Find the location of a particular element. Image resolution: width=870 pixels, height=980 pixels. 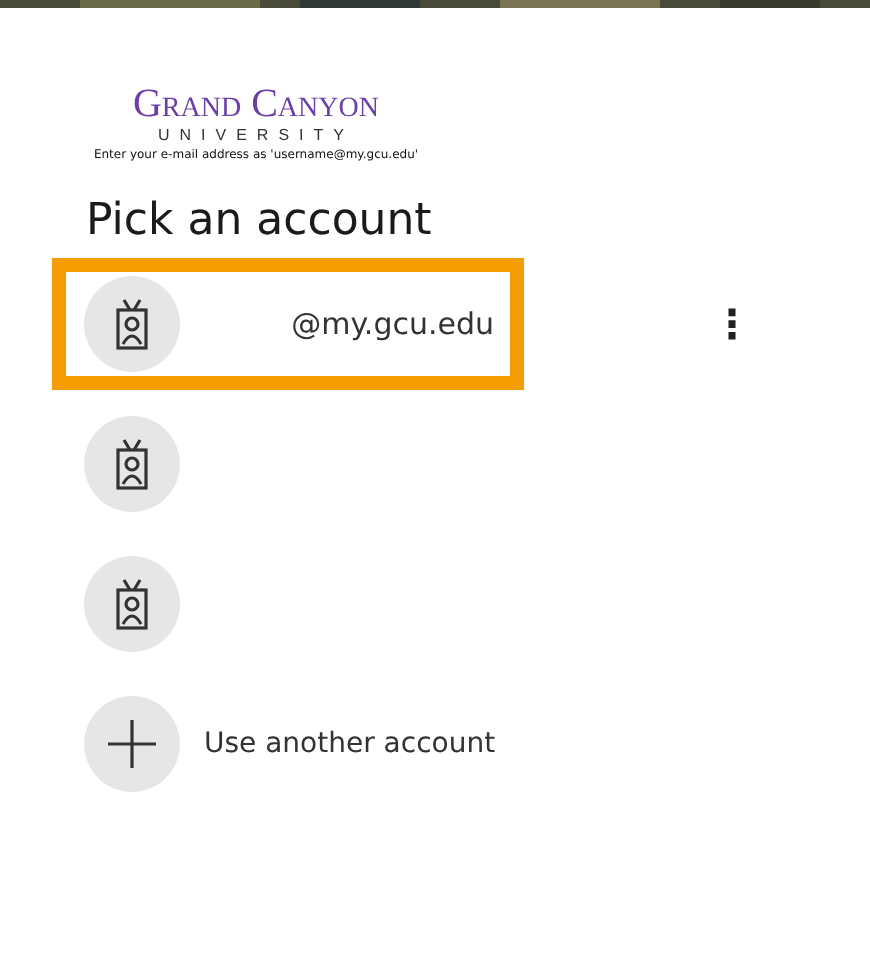

university-logo-name: Grand Canyon is located at coordinates (255, 104).